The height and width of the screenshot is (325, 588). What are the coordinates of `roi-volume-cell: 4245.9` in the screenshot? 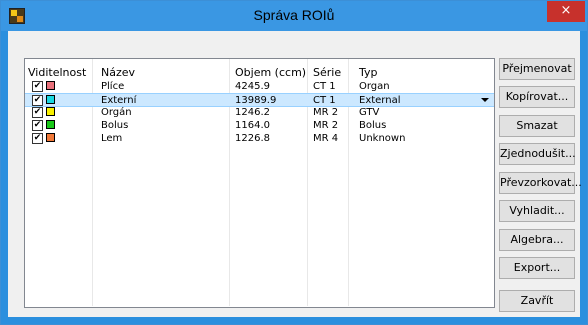 It's located at (252, 86).